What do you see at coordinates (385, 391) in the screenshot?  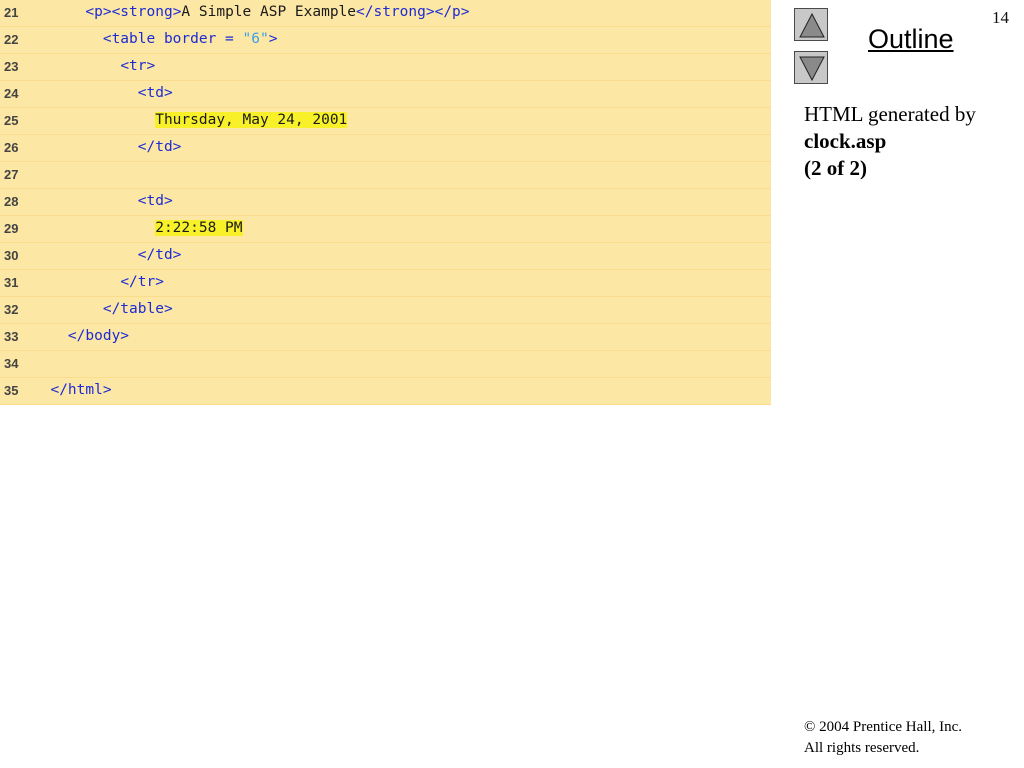 I see `code-line: 35 </html>` at bounding box center [385, 391].